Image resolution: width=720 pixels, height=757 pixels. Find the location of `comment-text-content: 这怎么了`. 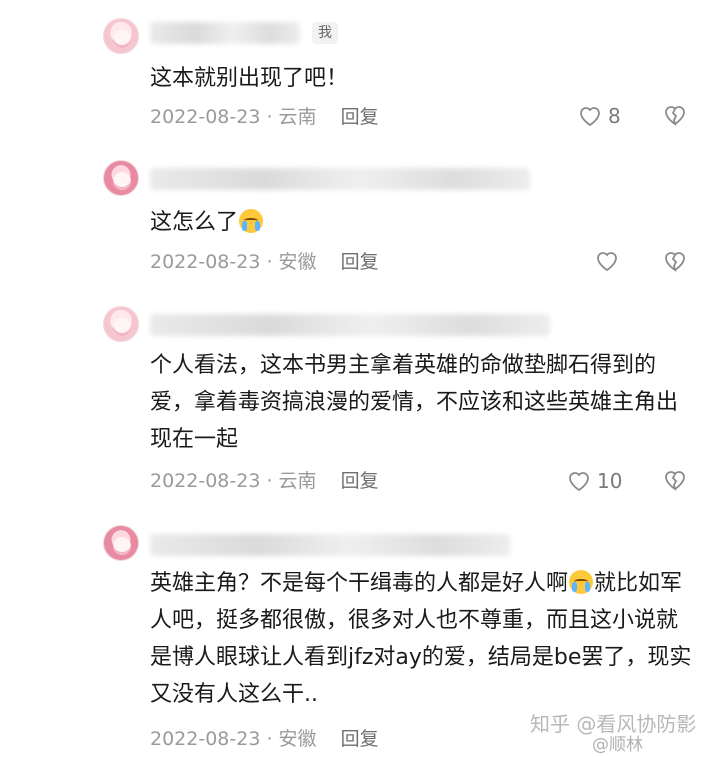

comment-text-content: 这怎么了 is located at coordinates (194, 222).